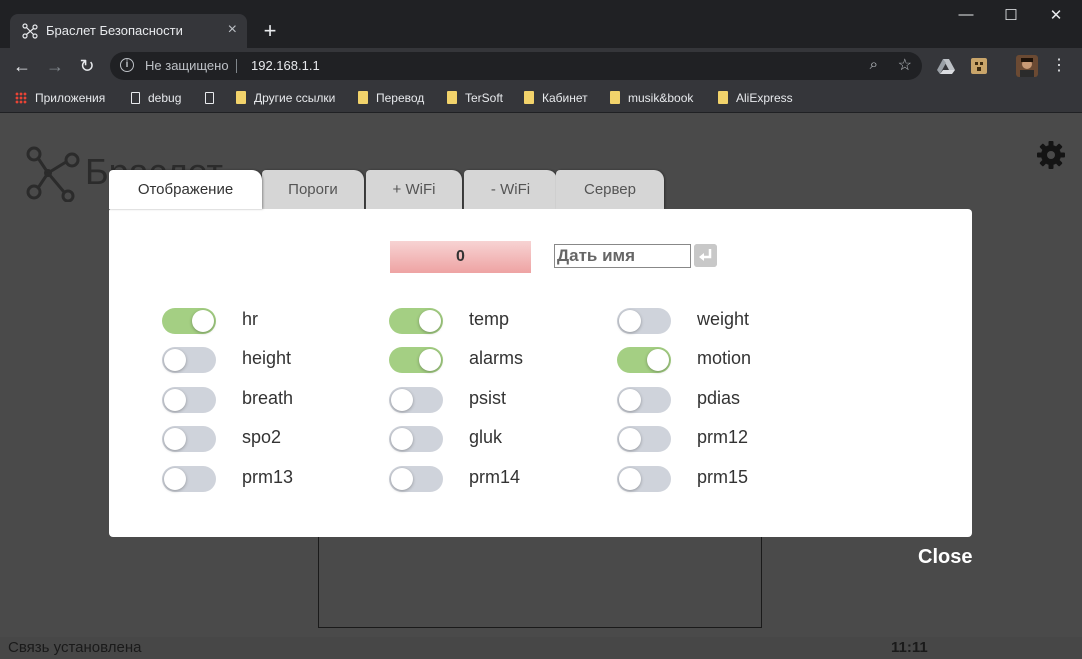 Image resolution: width=1082 pixels, height=659 pixels. What do you see at coordinates (114, 30) in the screenshot?
I see `tab-title: Браслет Безопасности` at bounding box center [114, 30].